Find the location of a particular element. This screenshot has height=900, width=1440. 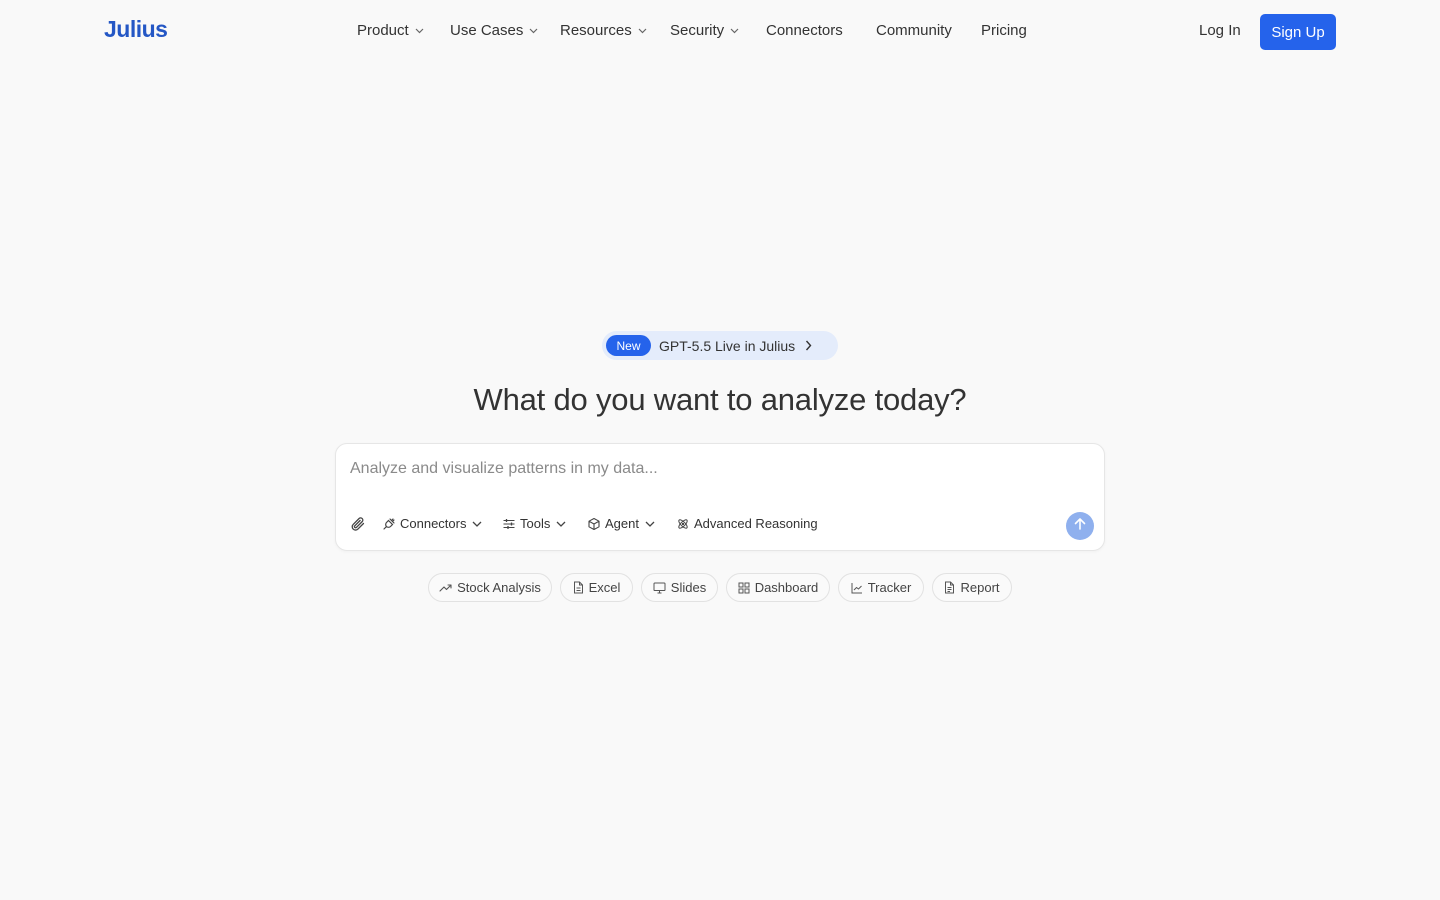

nav-item-label: Connectors is located at coordinates (804, 30).